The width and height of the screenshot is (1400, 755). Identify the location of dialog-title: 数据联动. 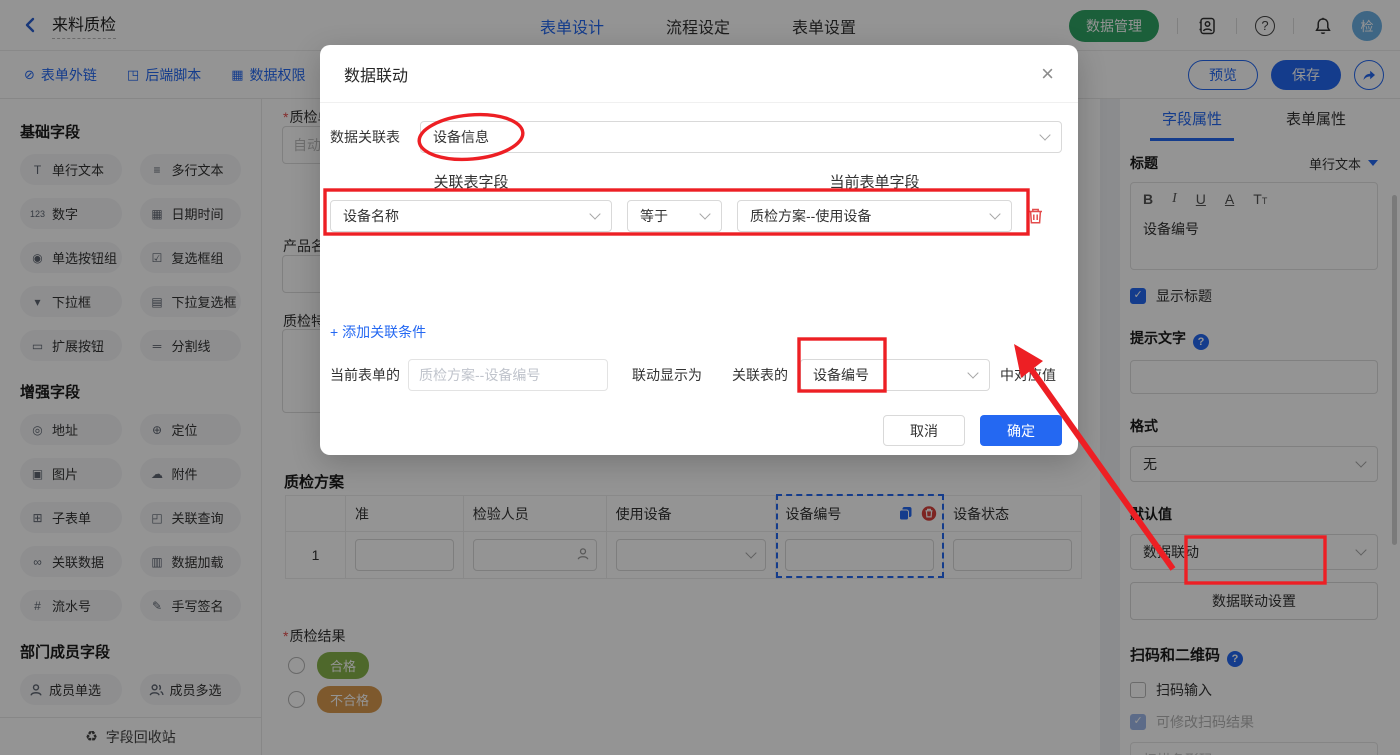
(376, 76).